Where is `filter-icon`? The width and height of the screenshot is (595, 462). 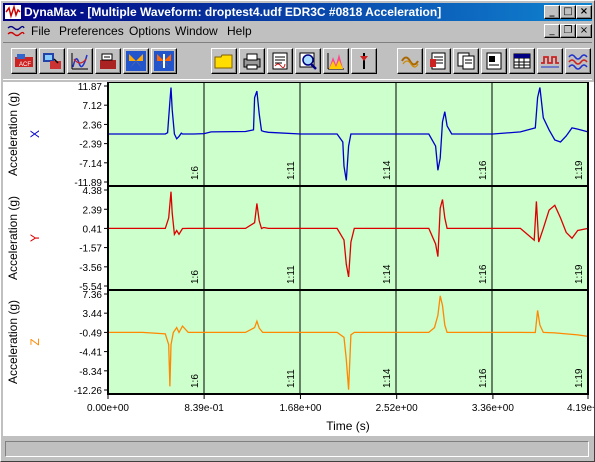 filter-icon is located at coordinates (410, 62).